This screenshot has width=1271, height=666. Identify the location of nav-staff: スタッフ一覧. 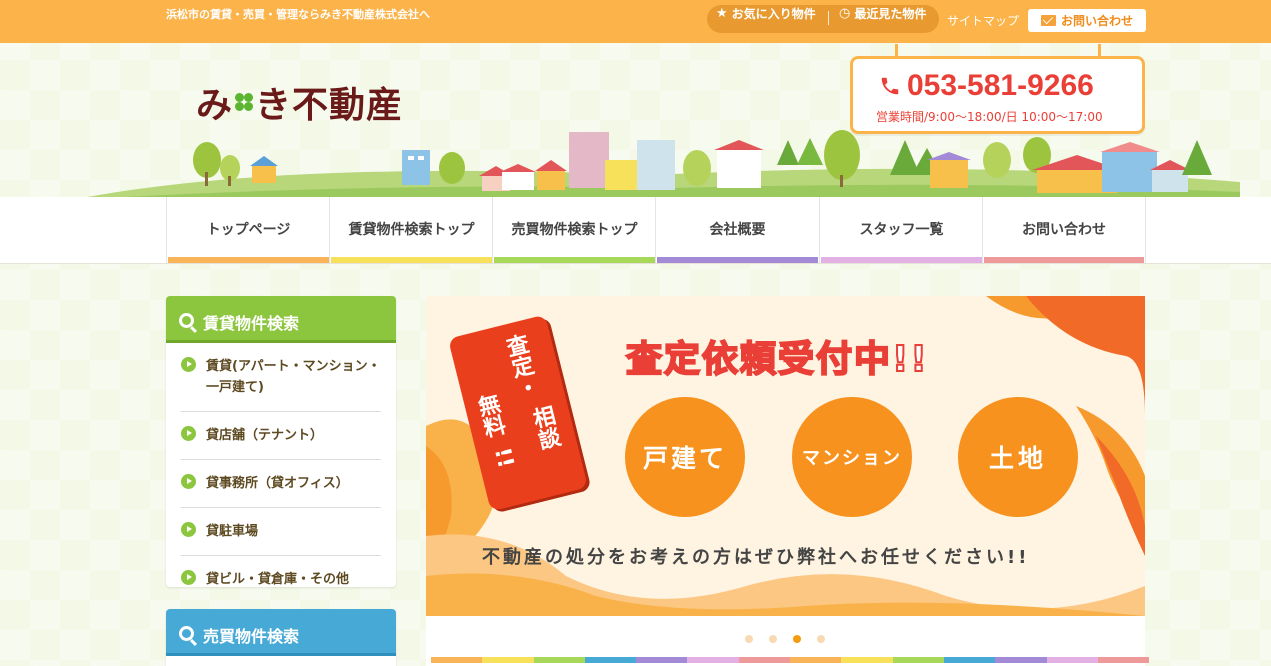
(901, 230).